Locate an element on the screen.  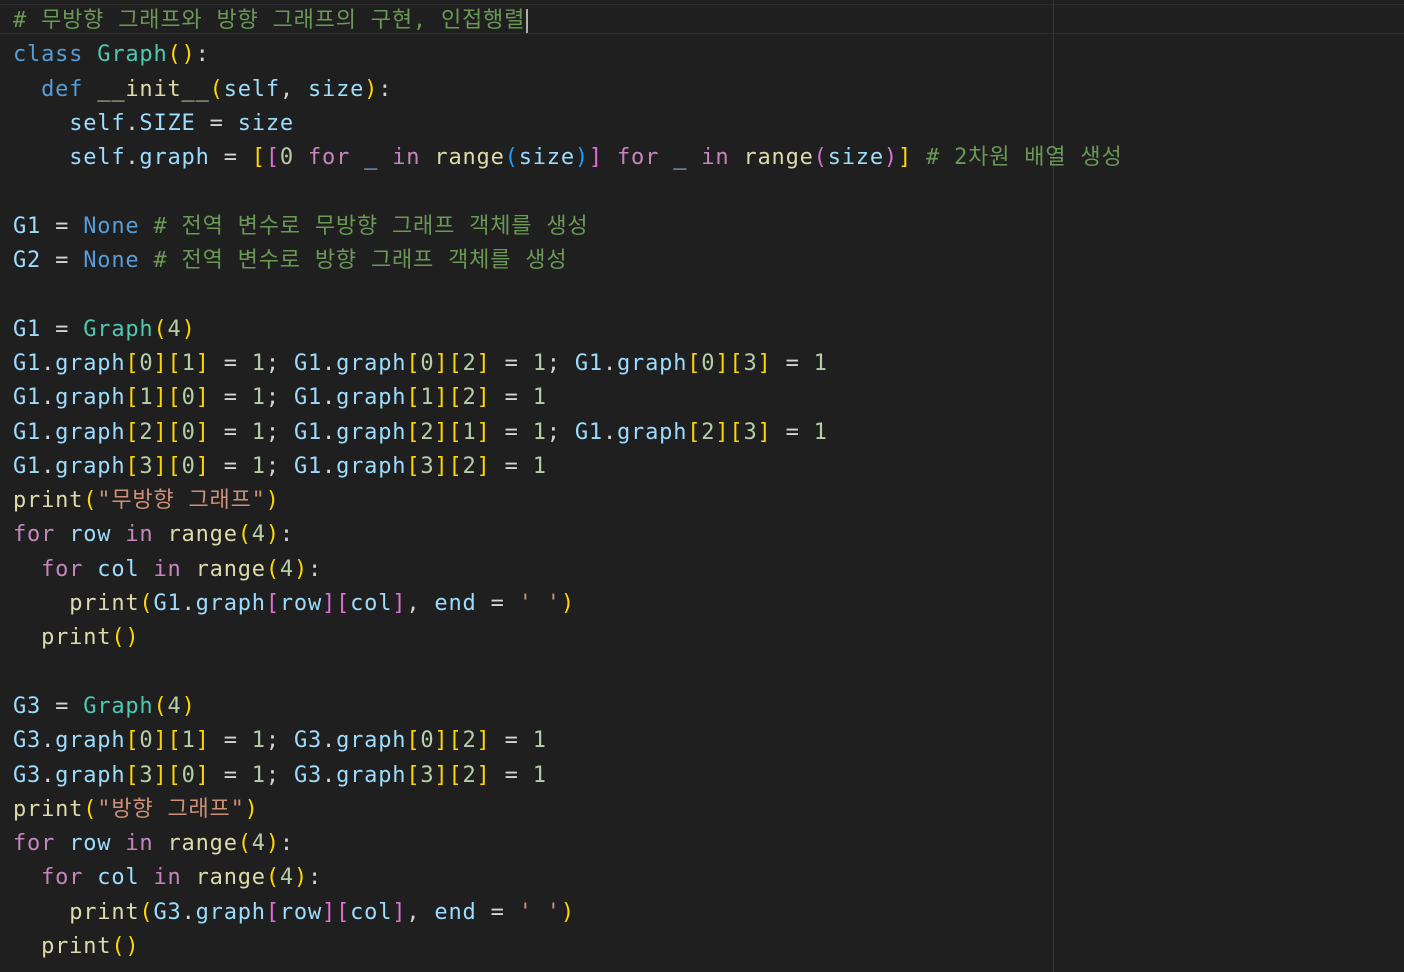
code-token: # 전역 변수로 무방향 그래프 객체를 생성 is located at coordinates (371, 226).